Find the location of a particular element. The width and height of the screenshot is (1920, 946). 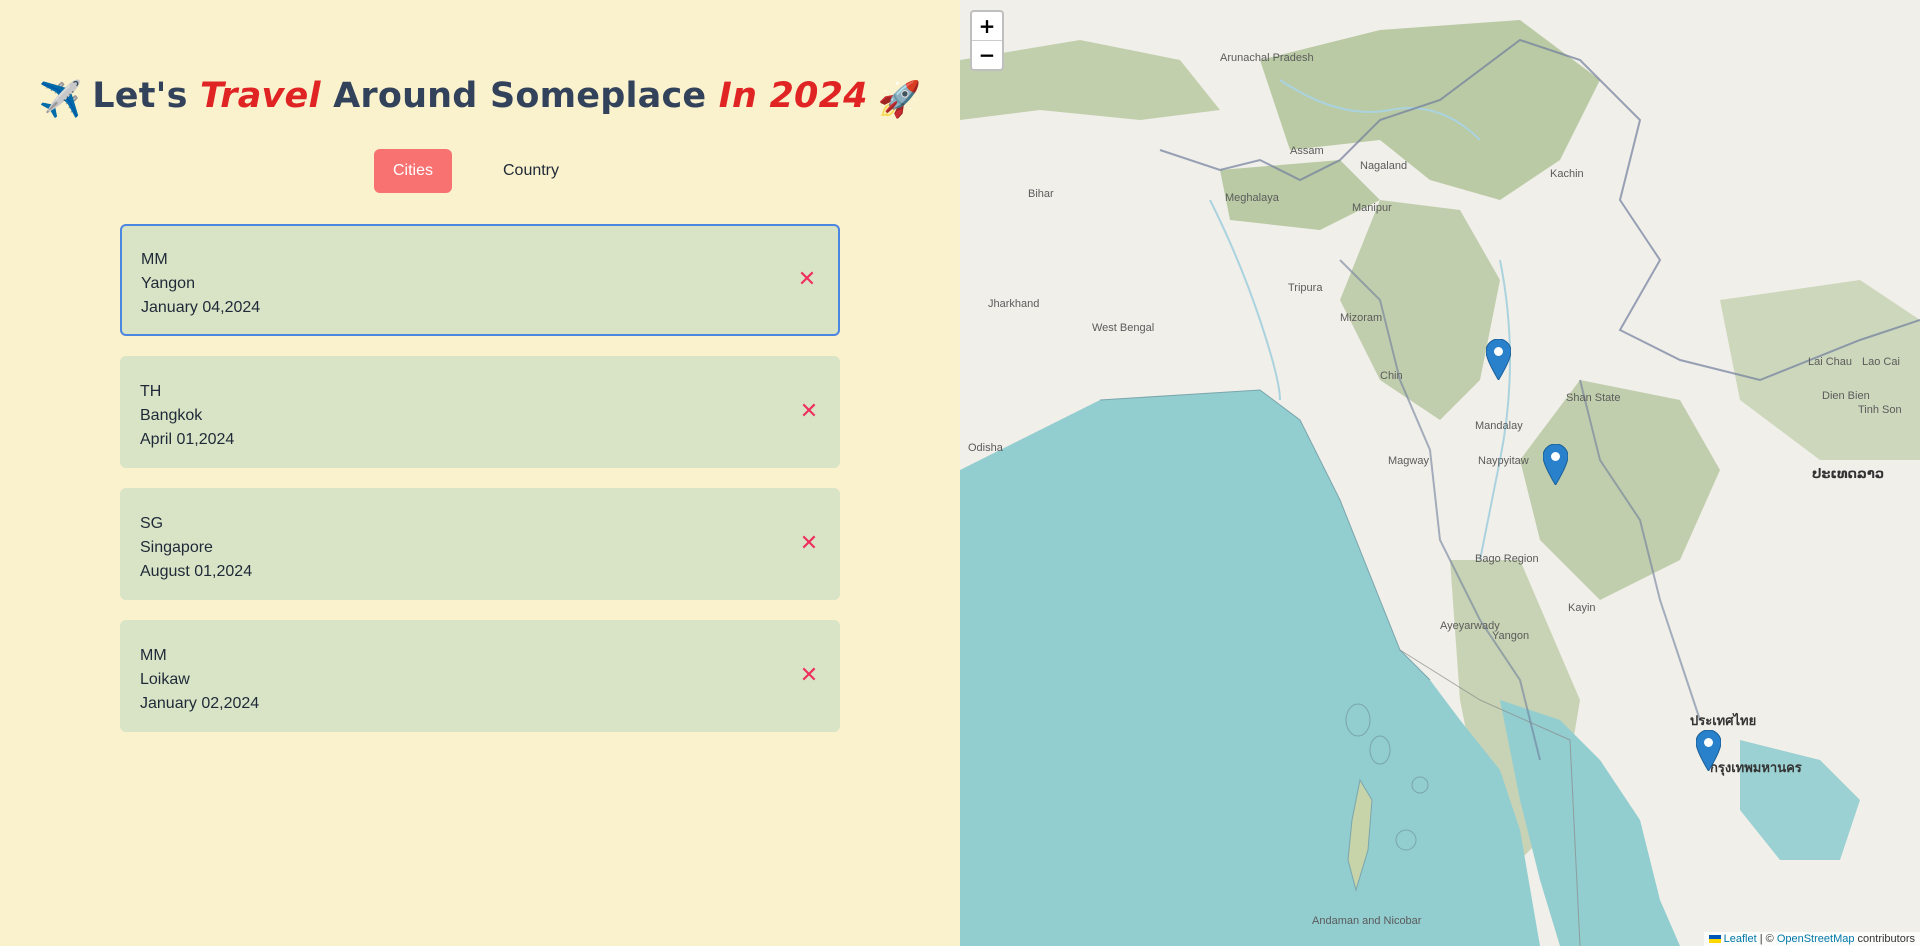

trip-card: TH Bangkok April 01,2024 ✕ is located at coordinates (480, 412).